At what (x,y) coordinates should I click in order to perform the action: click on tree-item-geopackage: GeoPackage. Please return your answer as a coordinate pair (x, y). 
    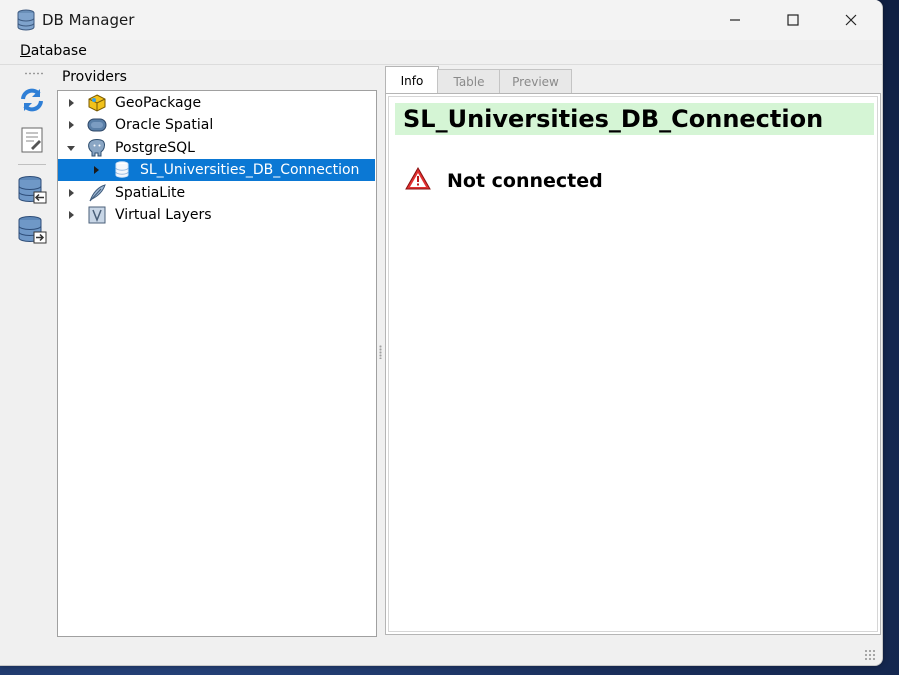
    Looking at the image, I should click on (216, 103).